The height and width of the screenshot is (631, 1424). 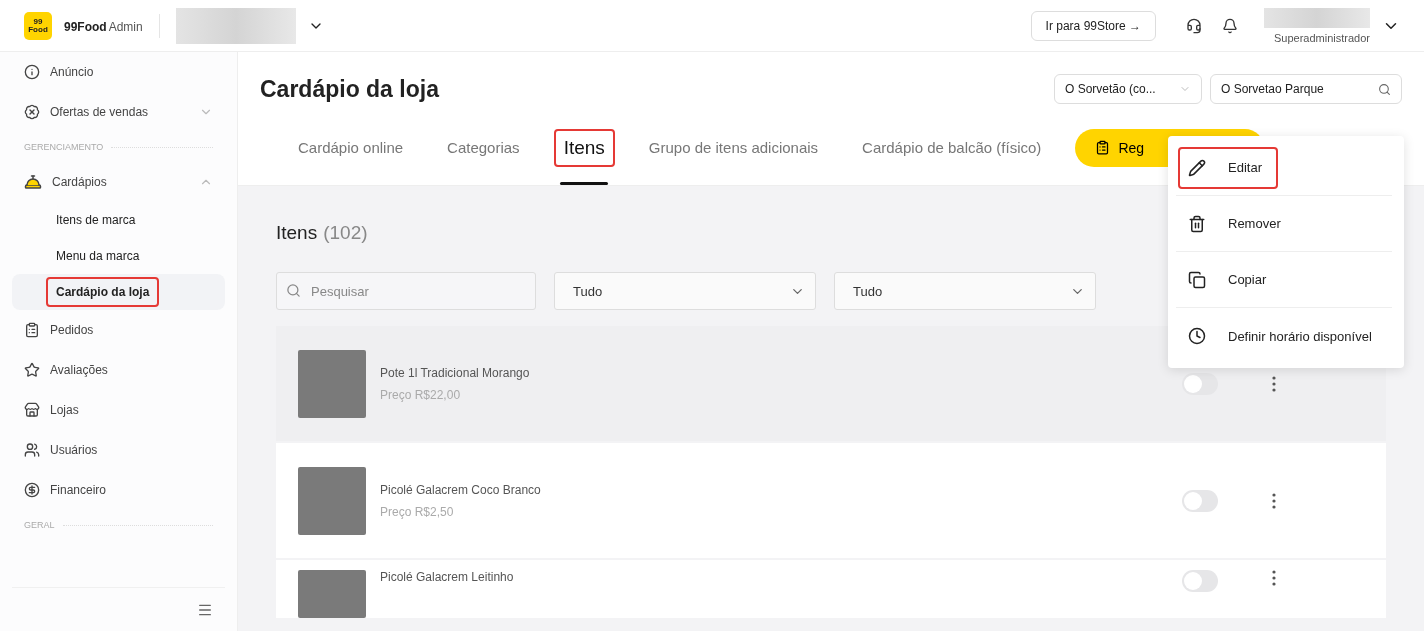 I want to click on item-price: Preço R$2,50, so click(x=417, y=511).